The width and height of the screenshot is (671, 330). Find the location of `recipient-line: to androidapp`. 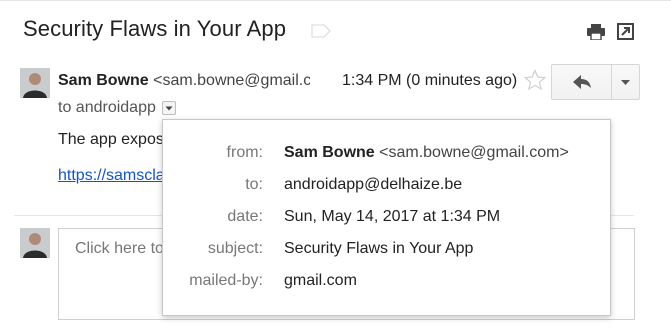

recipient-line: to androidapp is located at coordinates (107, 107).